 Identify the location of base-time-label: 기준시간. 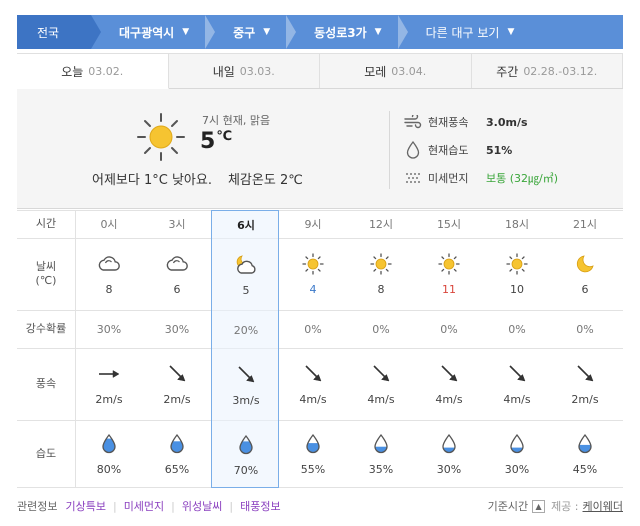
(508, 506).